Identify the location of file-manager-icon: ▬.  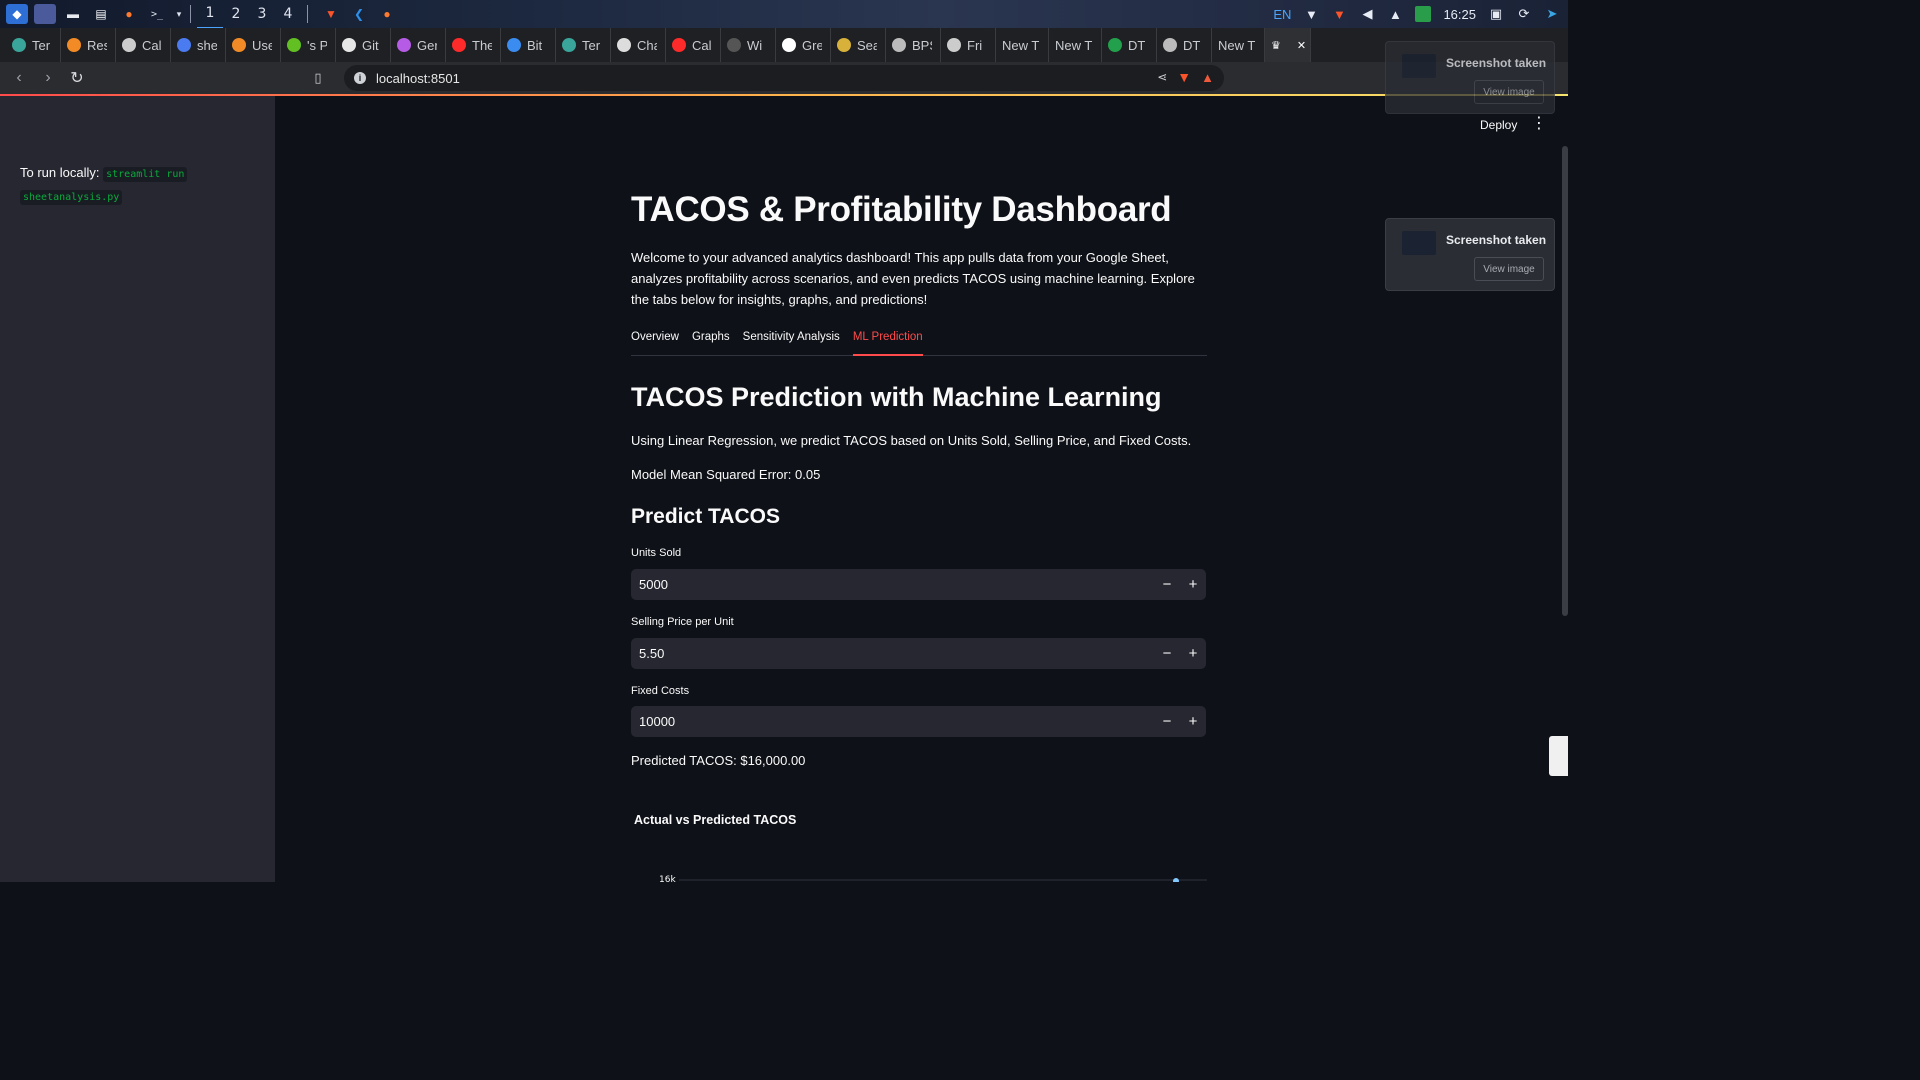
(73, 14).